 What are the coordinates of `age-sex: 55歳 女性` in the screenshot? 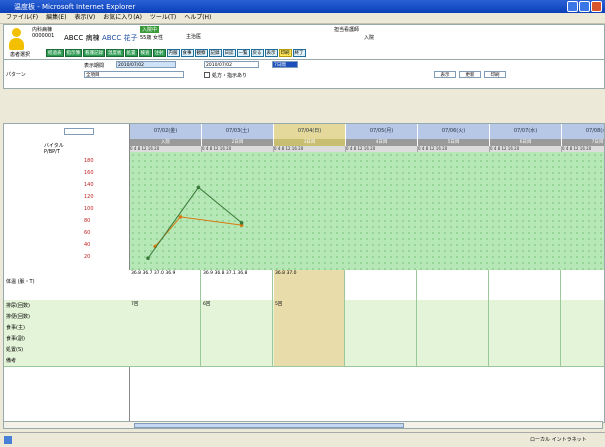 It's located at (151, 38).